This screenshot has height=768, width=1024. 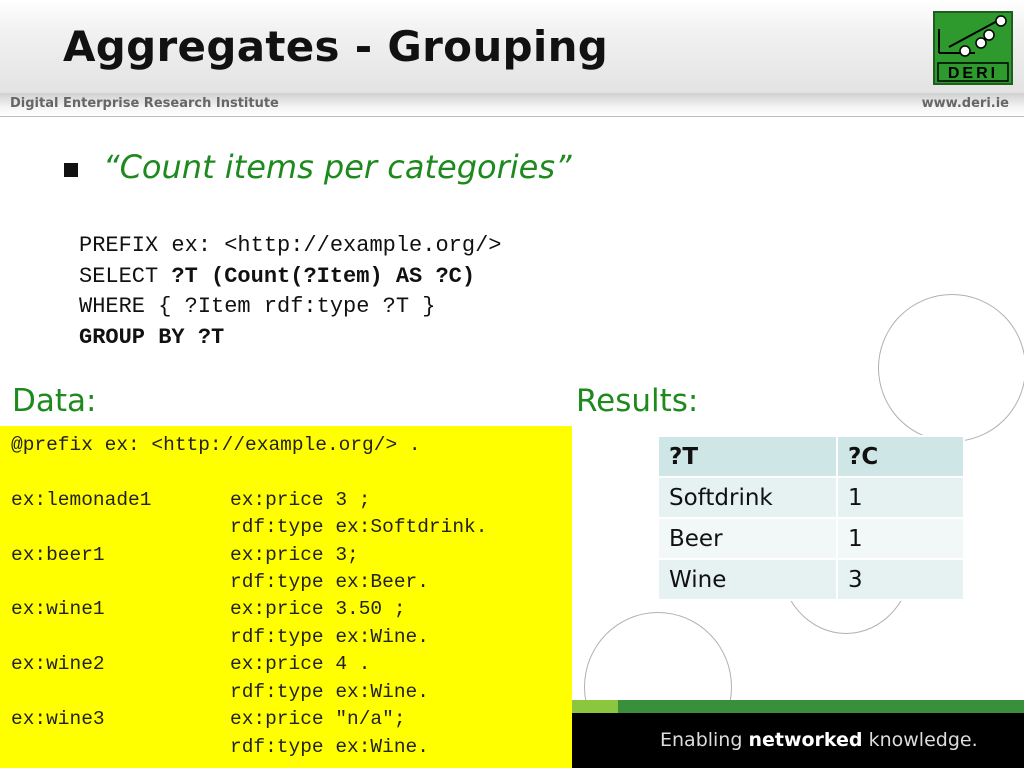 I want to click on slogan-bold: networked, so click(x=805, y=740).